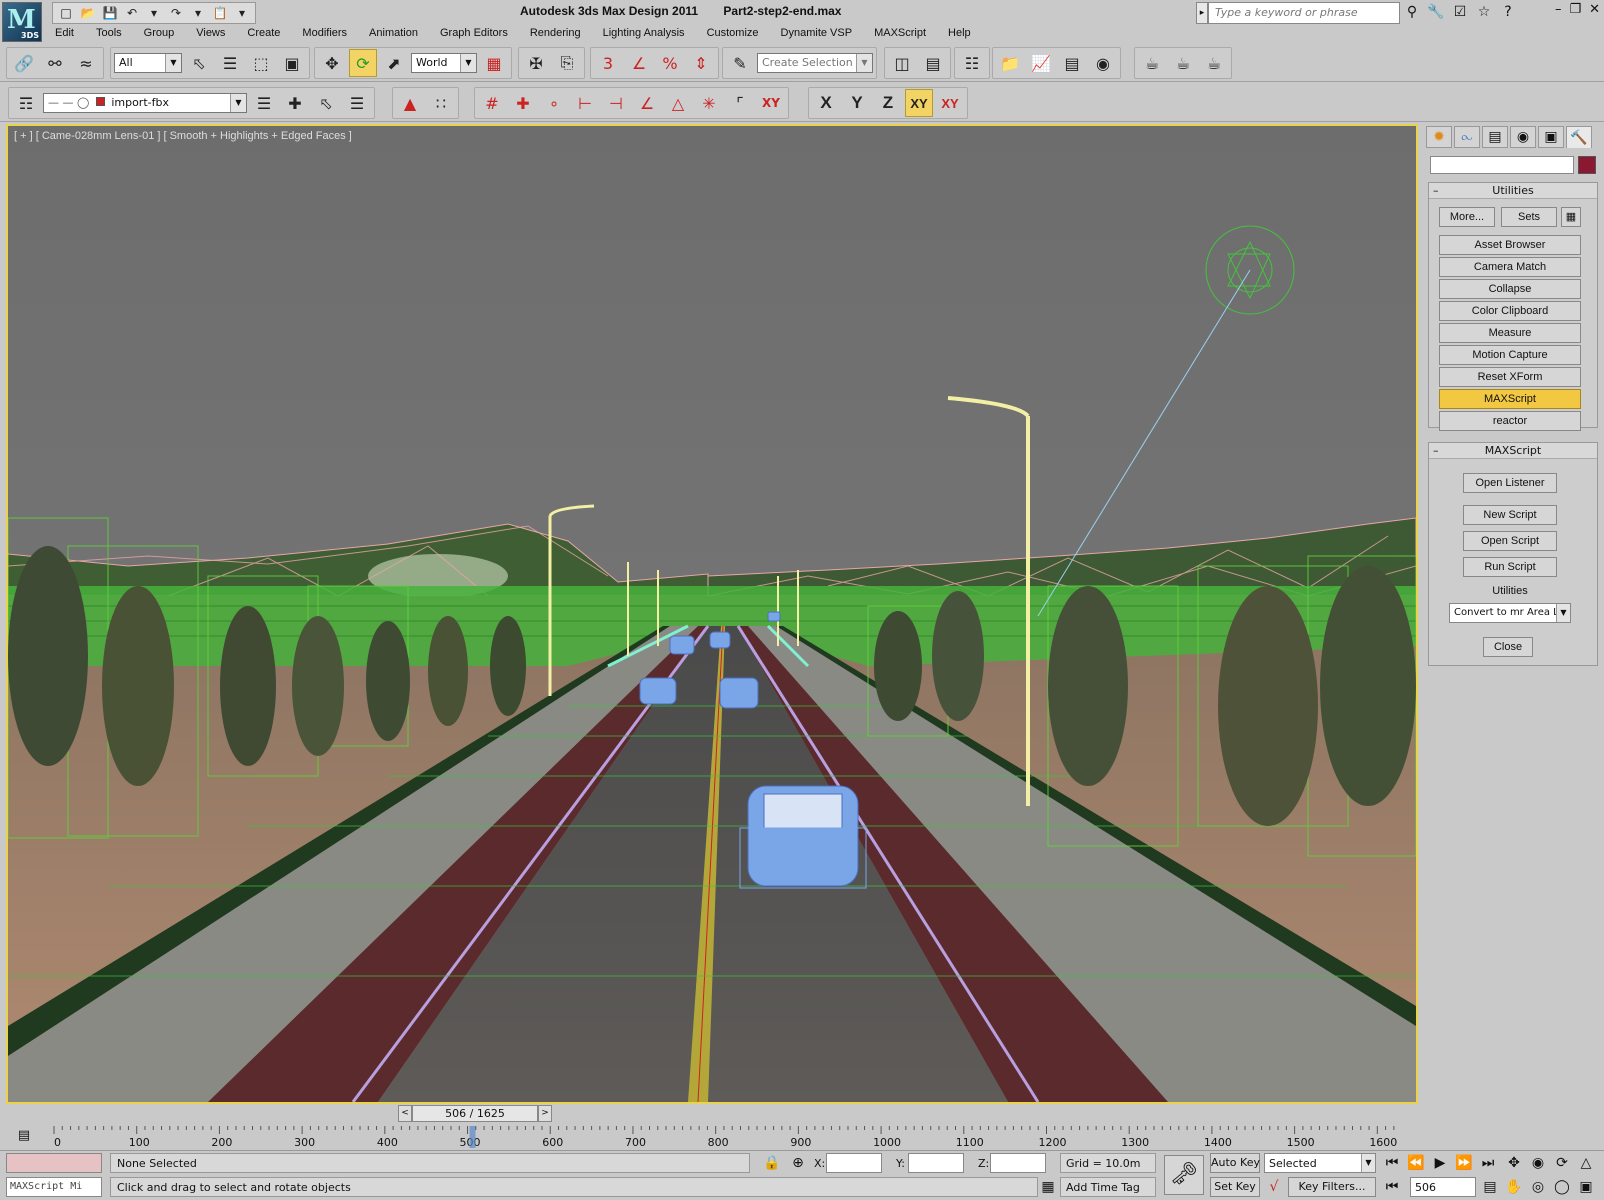 This screenshot has height=1200, width=1604. Describe the element at coordinates (132, 13) in the screenshot. I see `undo-icon: ↶` at that location.